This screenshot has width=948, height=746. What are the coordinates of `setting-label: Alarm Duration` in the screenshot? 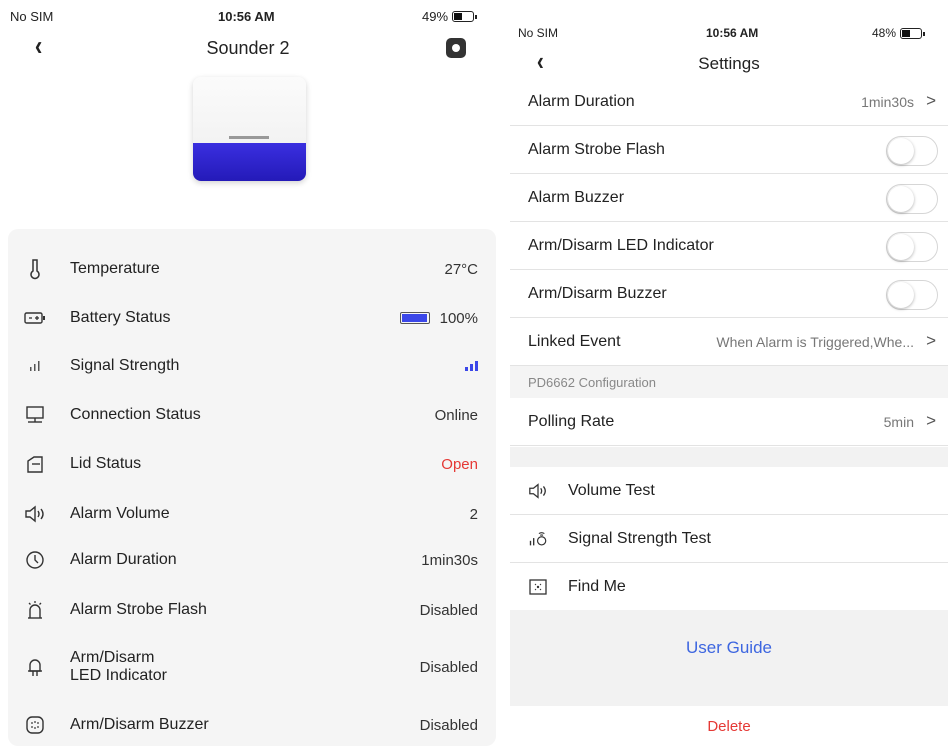 It's located at (581, 101).